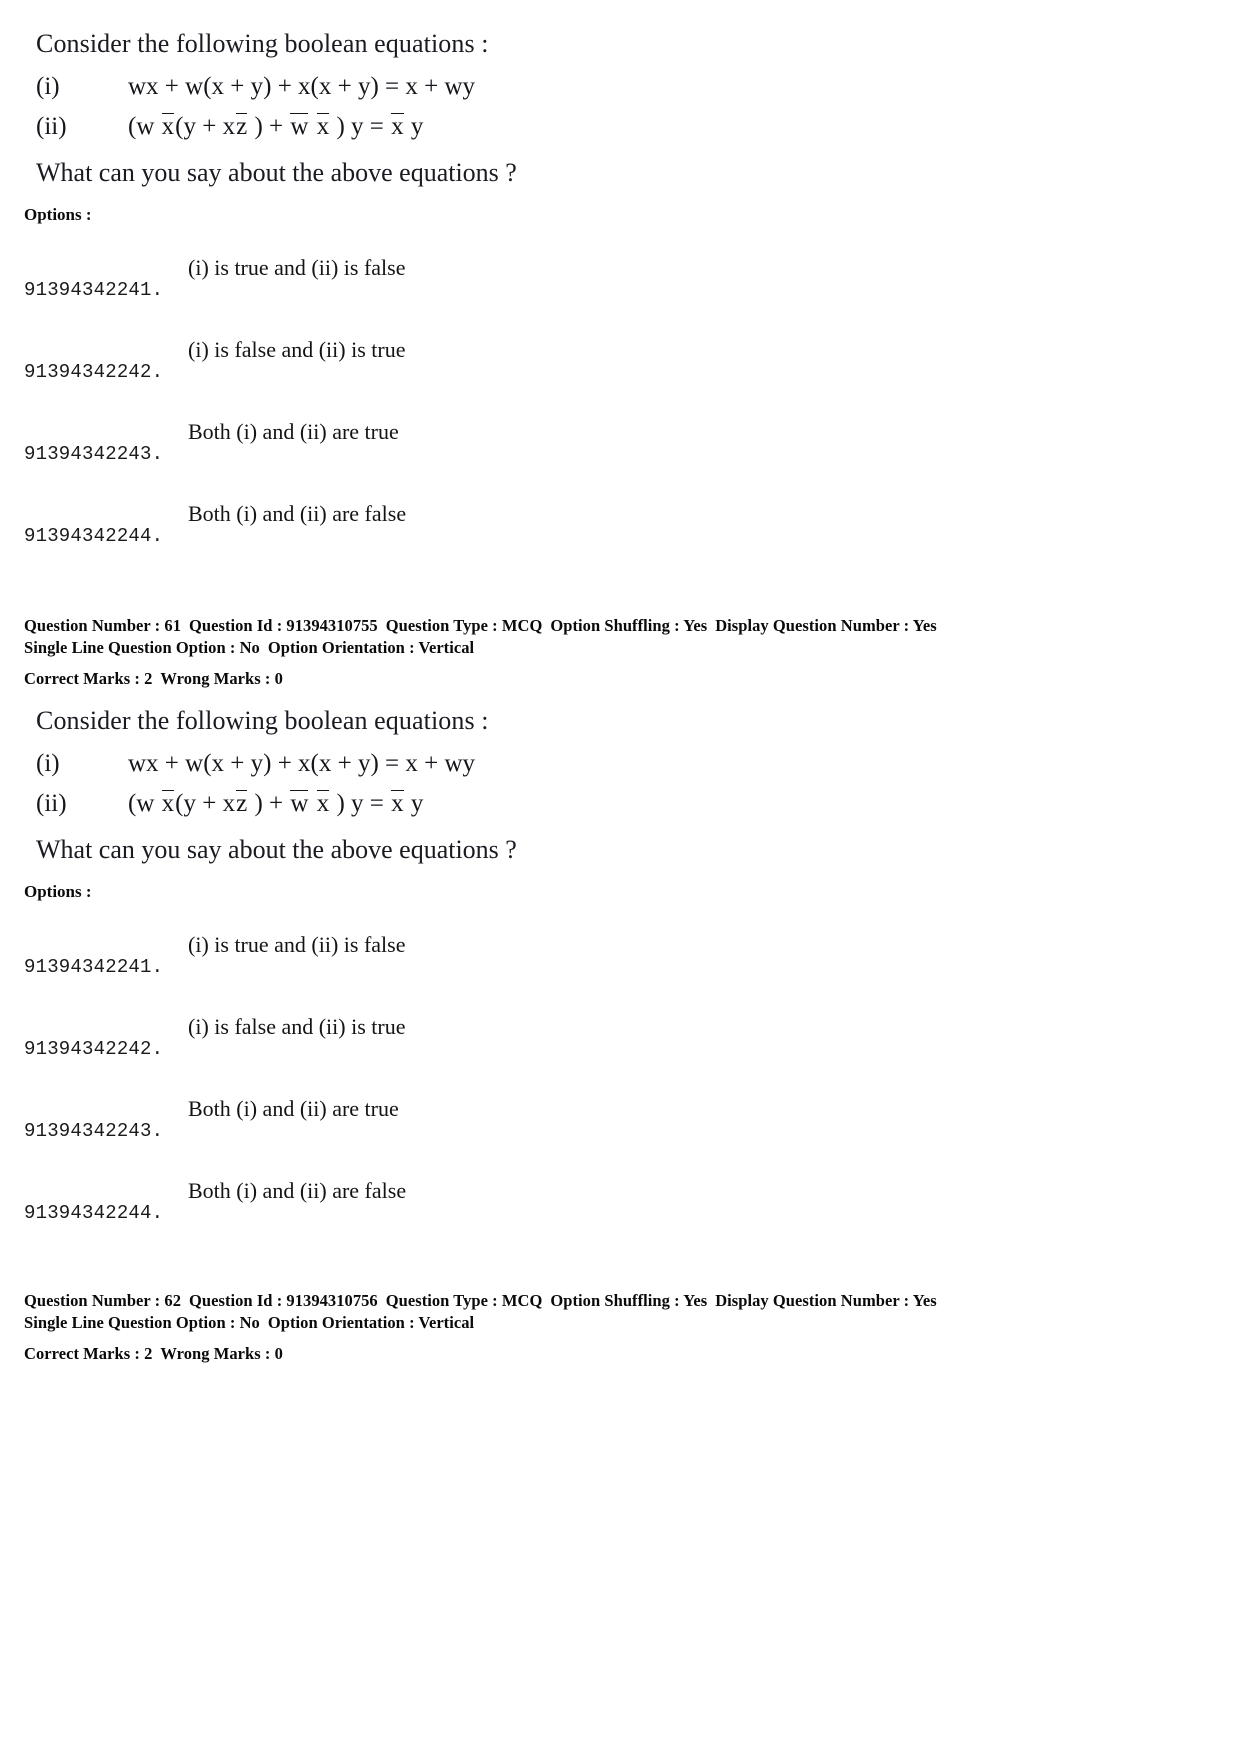 This screenshot has height=1754, width=1240. I want to click on meta-question-number: Question Number : 62, so click(102, 1301).